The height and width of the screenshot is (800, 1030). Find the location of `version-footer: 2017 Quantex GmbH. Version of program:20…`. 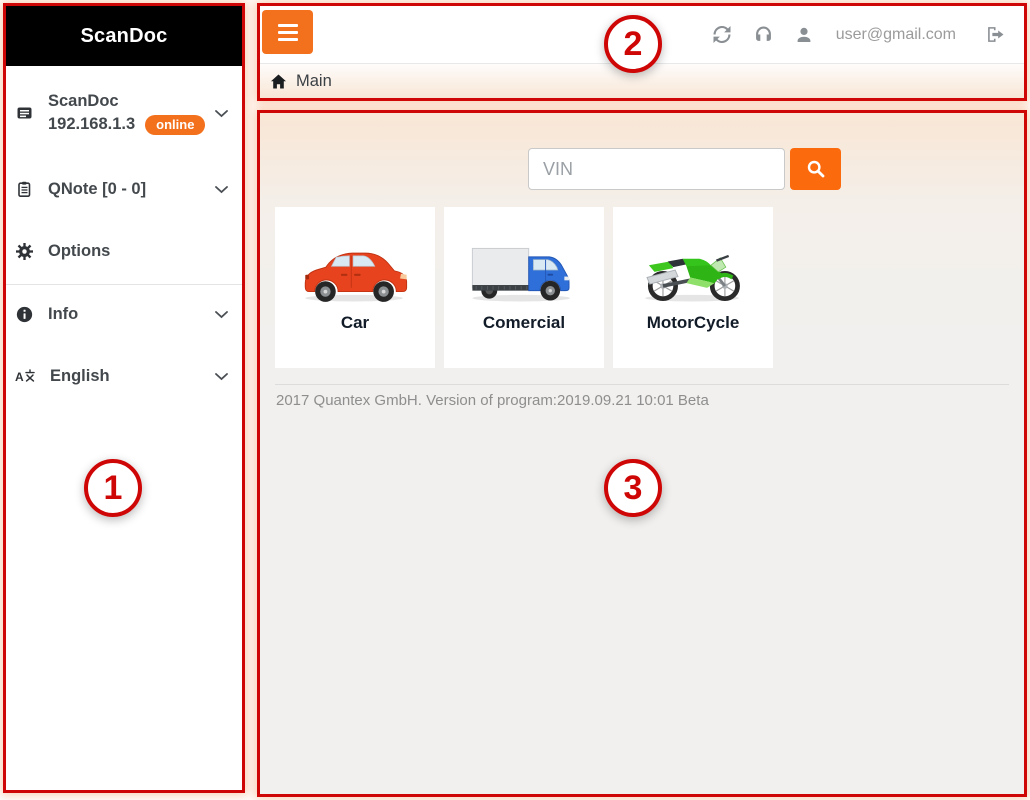

version-footer: 2017 Quantex GmbH. Version of program:20… is located at coordinates (492, 400).